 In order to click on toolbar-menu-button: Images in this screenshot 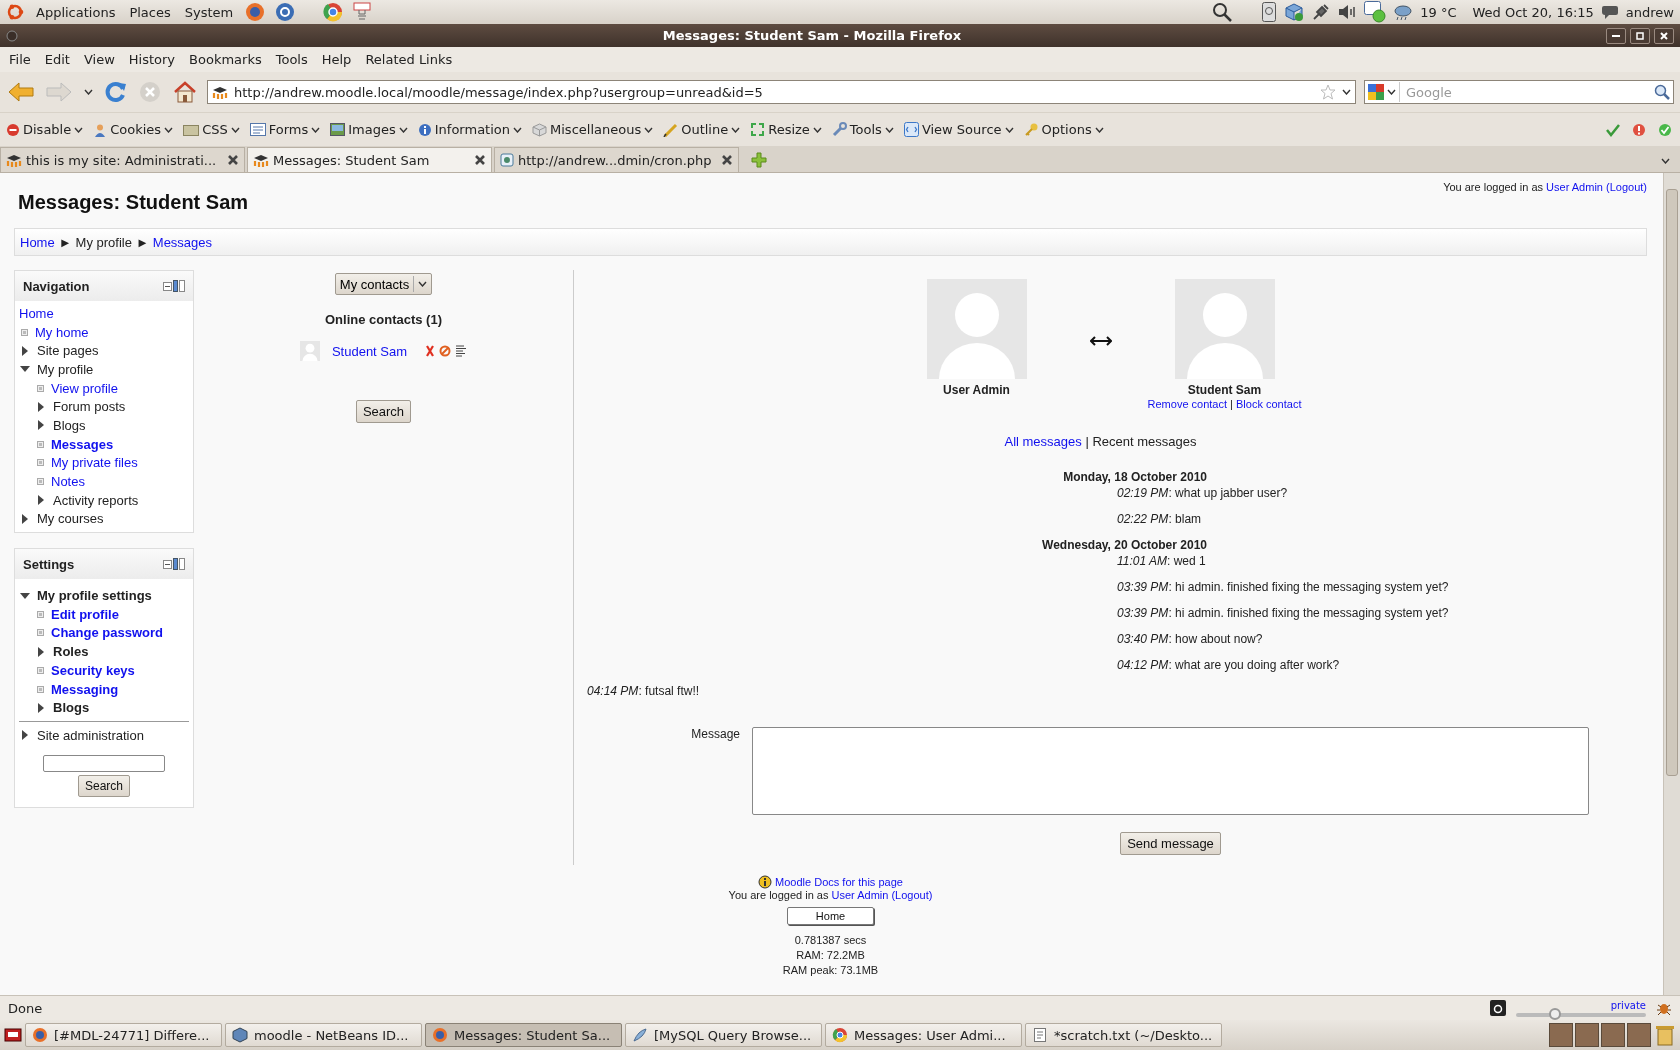, I will do `click(371, 129)`.